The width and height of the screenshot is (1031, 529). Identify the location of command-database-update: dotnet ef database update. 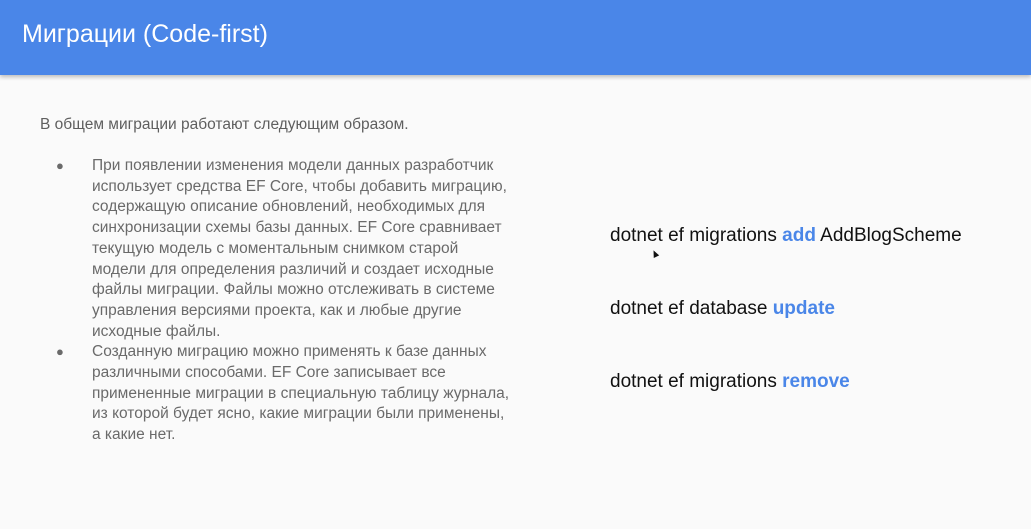
(815, 310).